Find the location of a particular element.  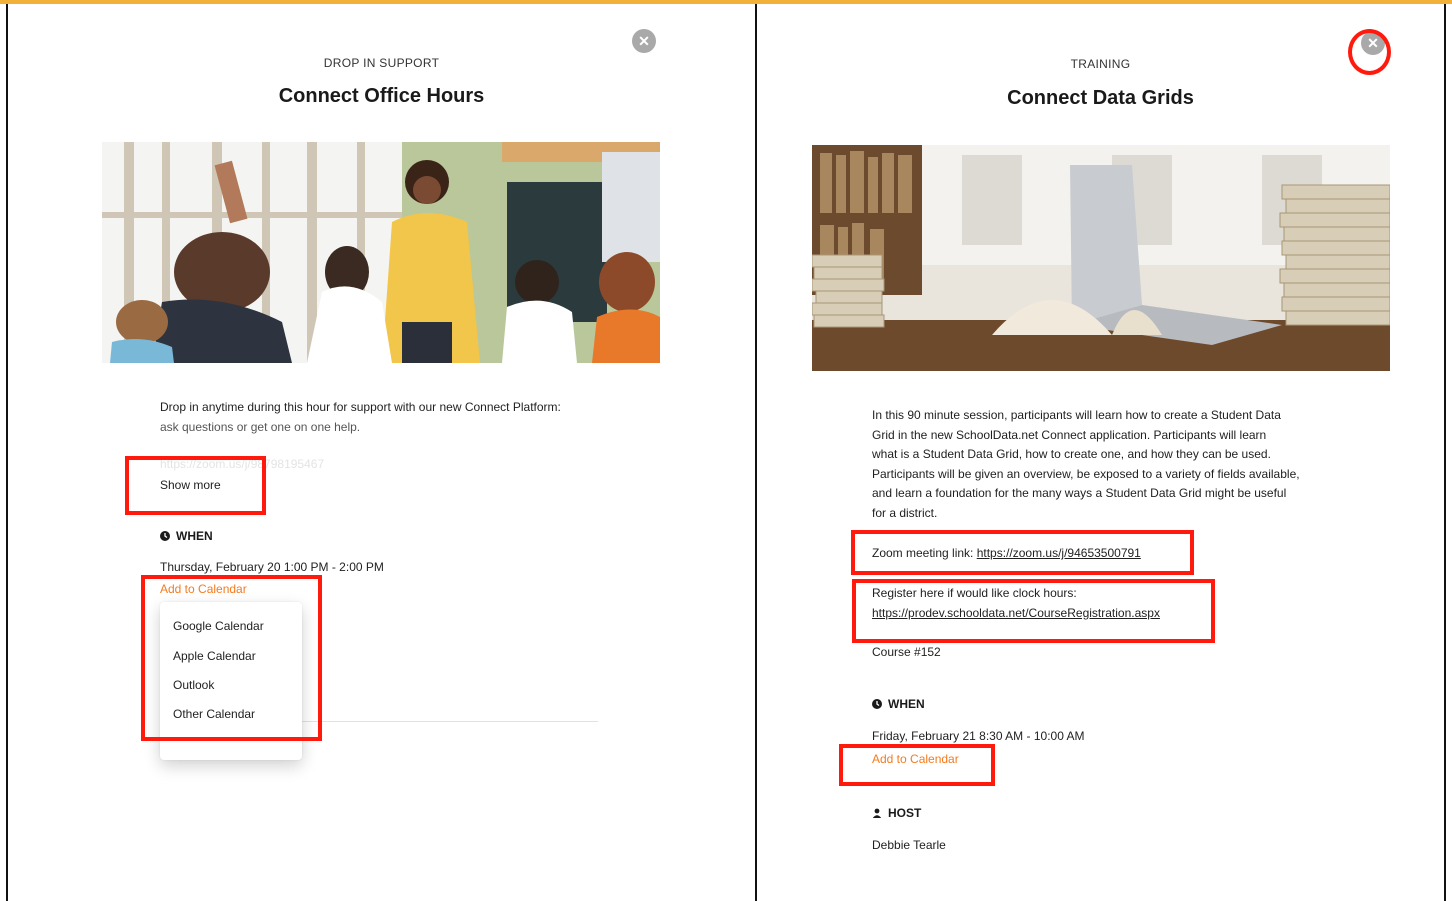

host-label: HOST is located at coordinates (905, 813).